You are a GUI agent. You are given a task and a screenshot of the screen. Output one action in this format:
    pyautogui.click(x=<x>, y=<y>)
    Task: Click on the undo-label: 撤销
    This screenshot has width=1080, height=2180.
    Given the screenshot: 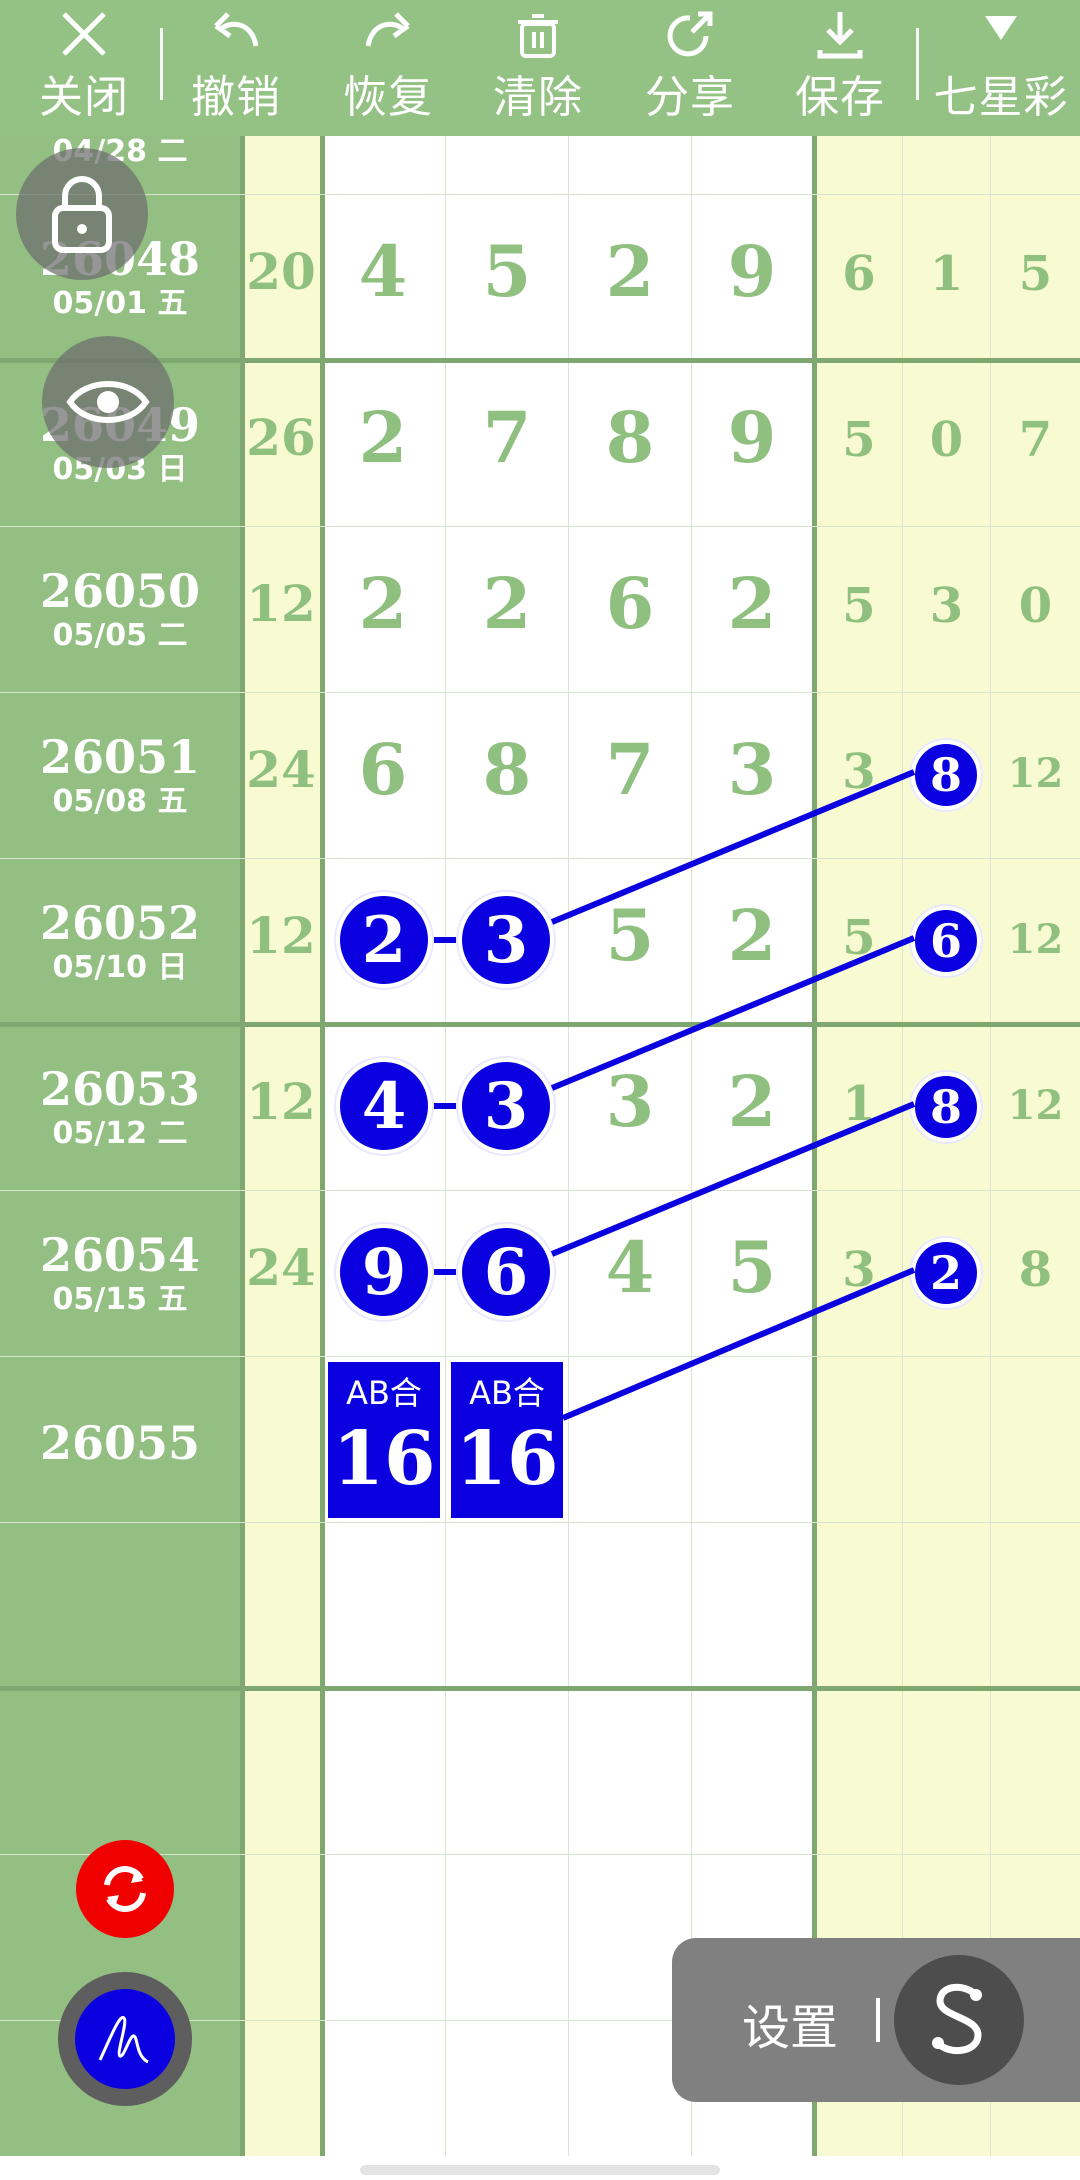 What is the action you would take?
    pyautogui.click(x=236, y=97)
    